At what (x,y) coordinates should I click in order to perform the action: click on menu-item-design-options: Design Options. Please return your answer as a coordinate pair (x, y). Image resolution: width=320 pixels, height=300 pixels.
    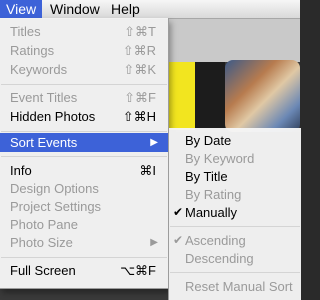
    Looking at the image, I should click on (84, 188).